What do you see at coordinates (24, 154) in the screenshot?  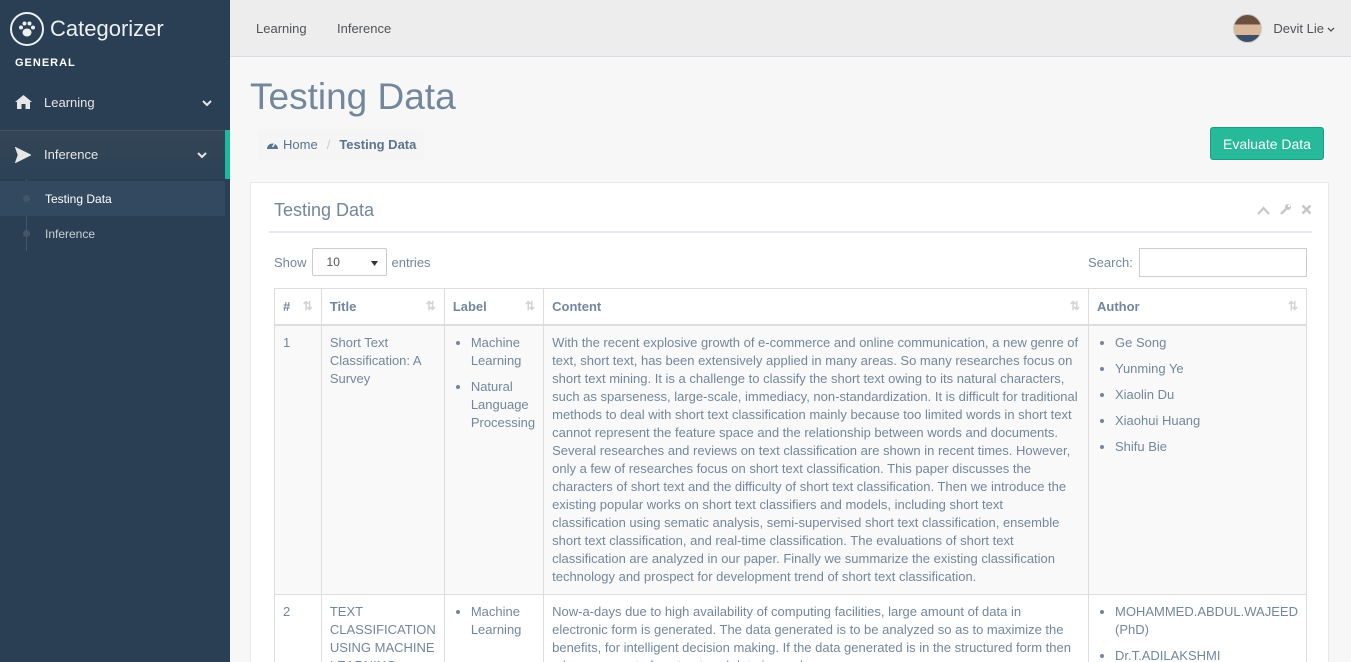 I see `plane-icon` at bounding box center [24, 154].